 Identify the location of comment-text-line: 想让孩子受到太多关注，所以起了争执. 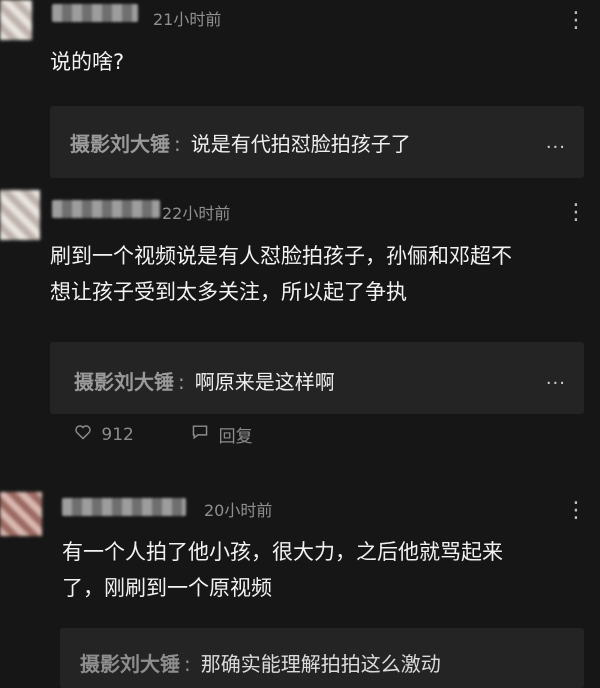
(228, 292).